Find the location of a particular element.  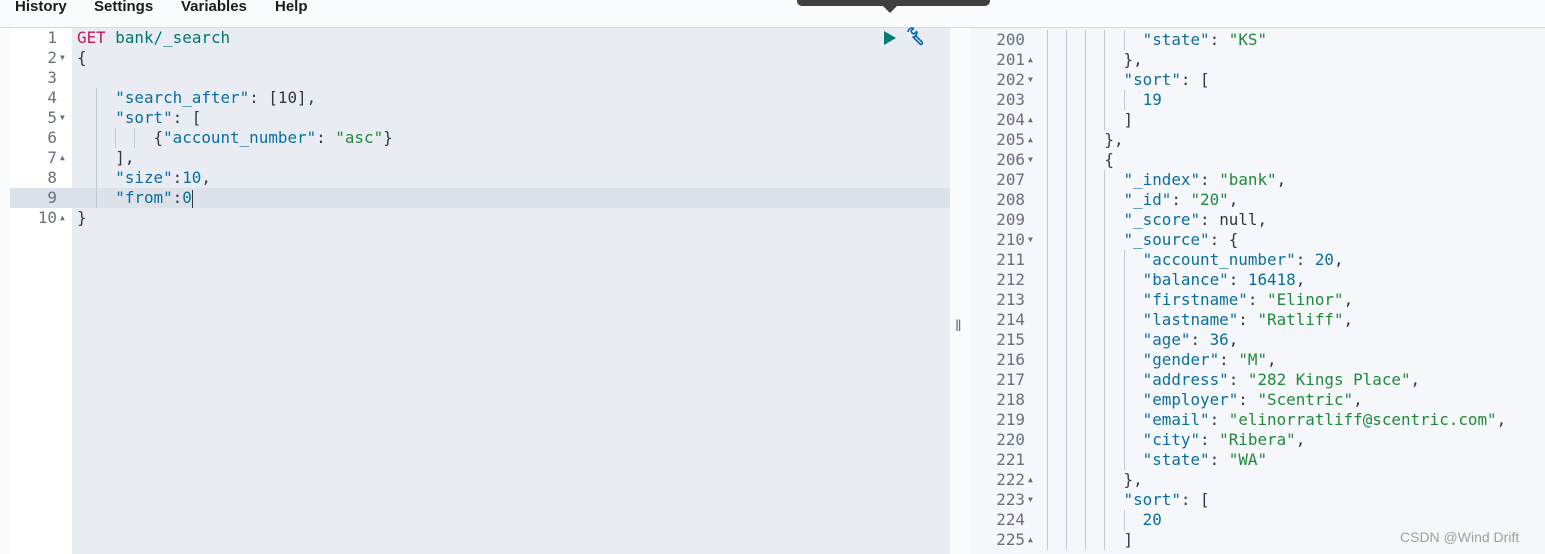

code-line: 211 "account_number": 20, is located at coordinates (1257, 260).